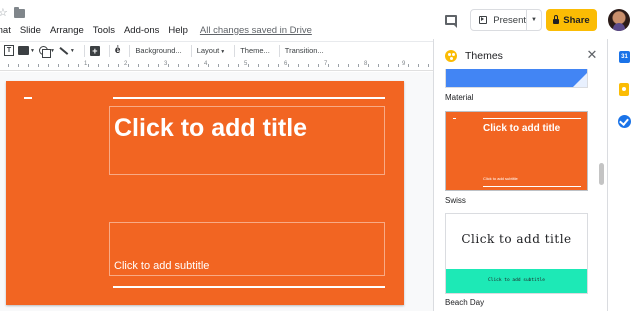  I want to click on ruler-number: 3, so click(166, 64).